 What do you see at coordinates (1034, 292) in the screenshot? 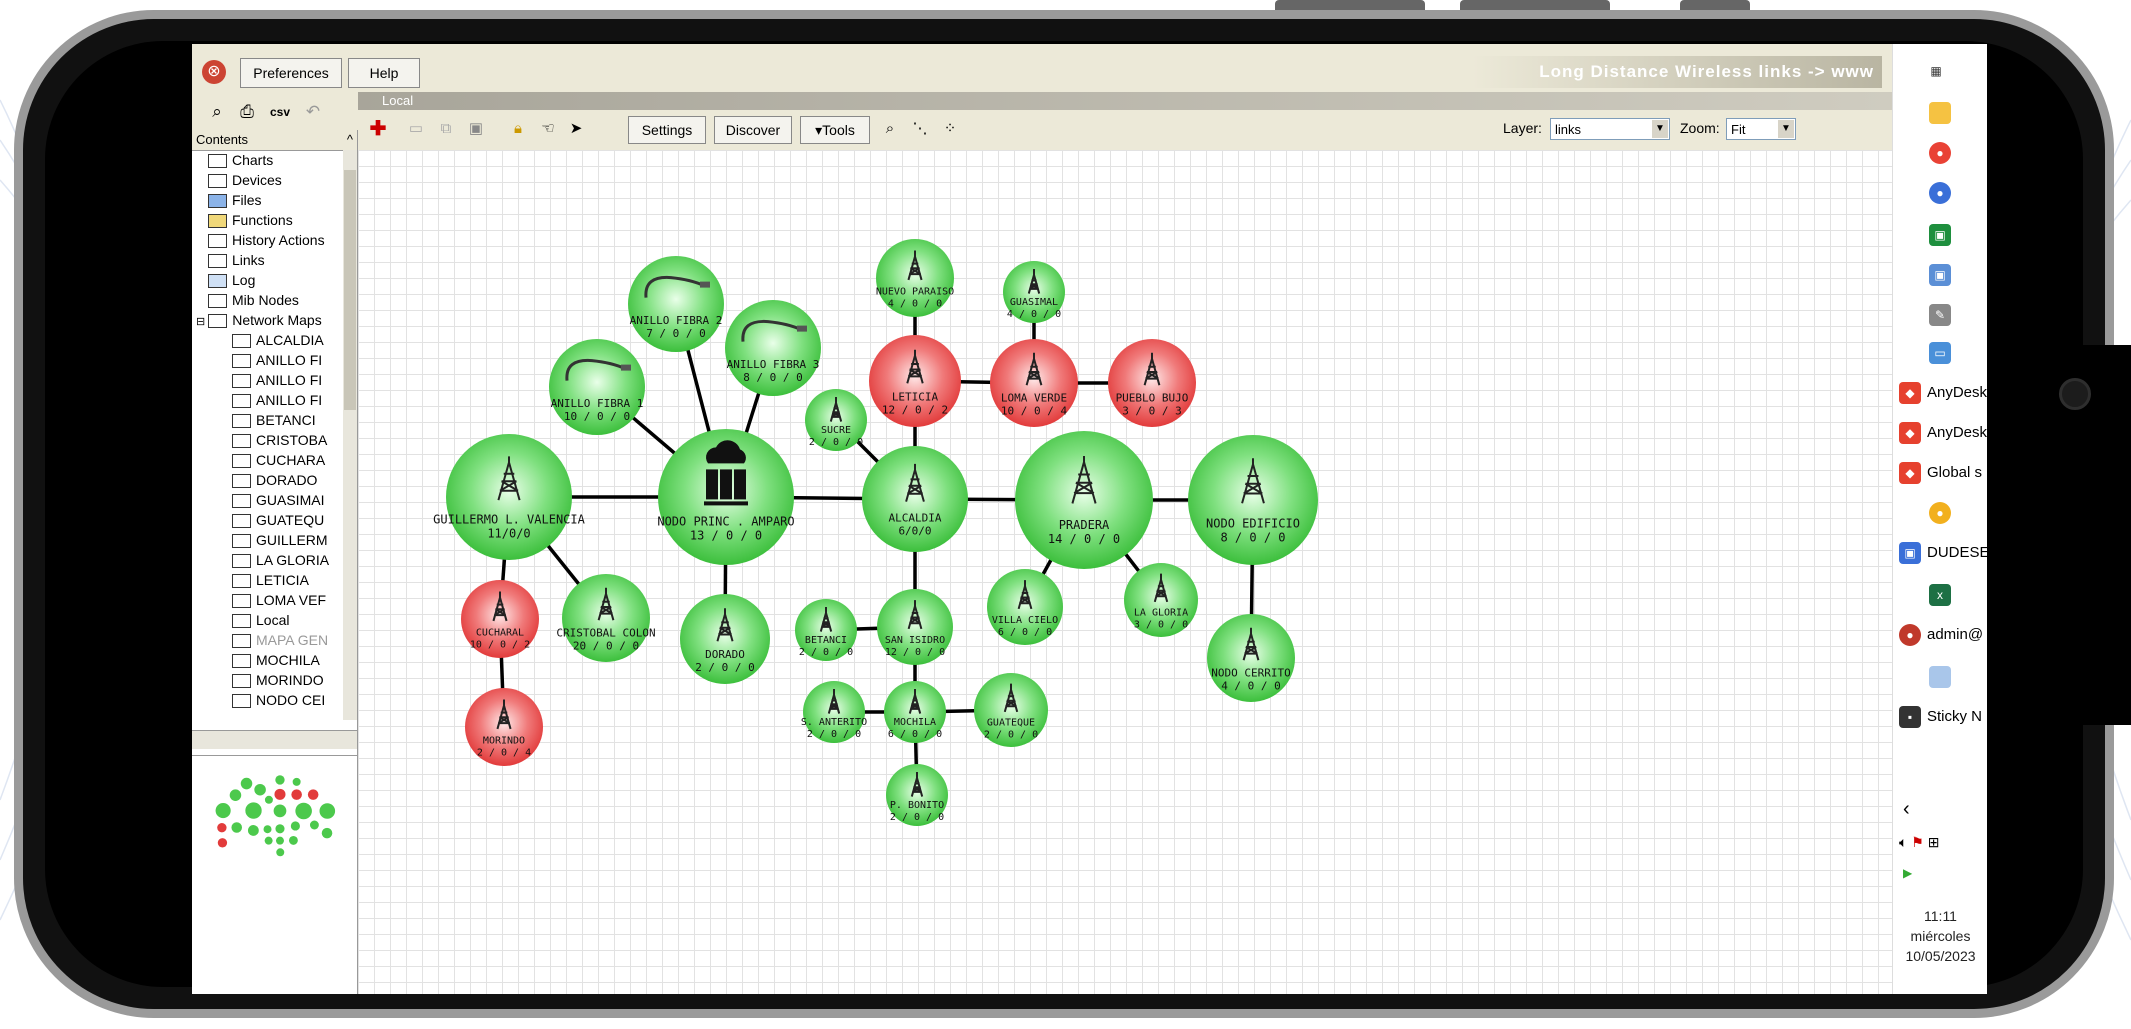
I see `map-node-guasimal: GUASIMAL4 / 0 / 0` at bounding box center [1034, 292].